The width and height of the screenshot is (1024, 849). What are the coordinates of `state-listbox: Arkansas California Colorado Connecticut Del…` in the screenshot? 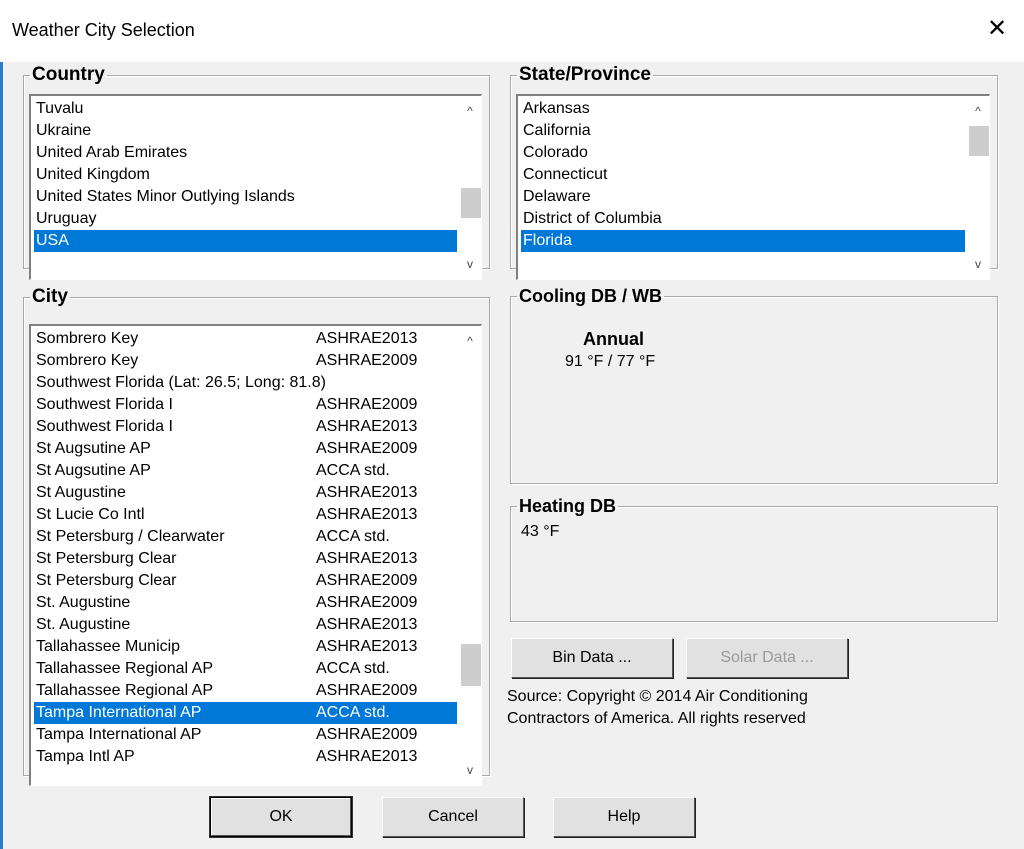 It's located at (753, 187).